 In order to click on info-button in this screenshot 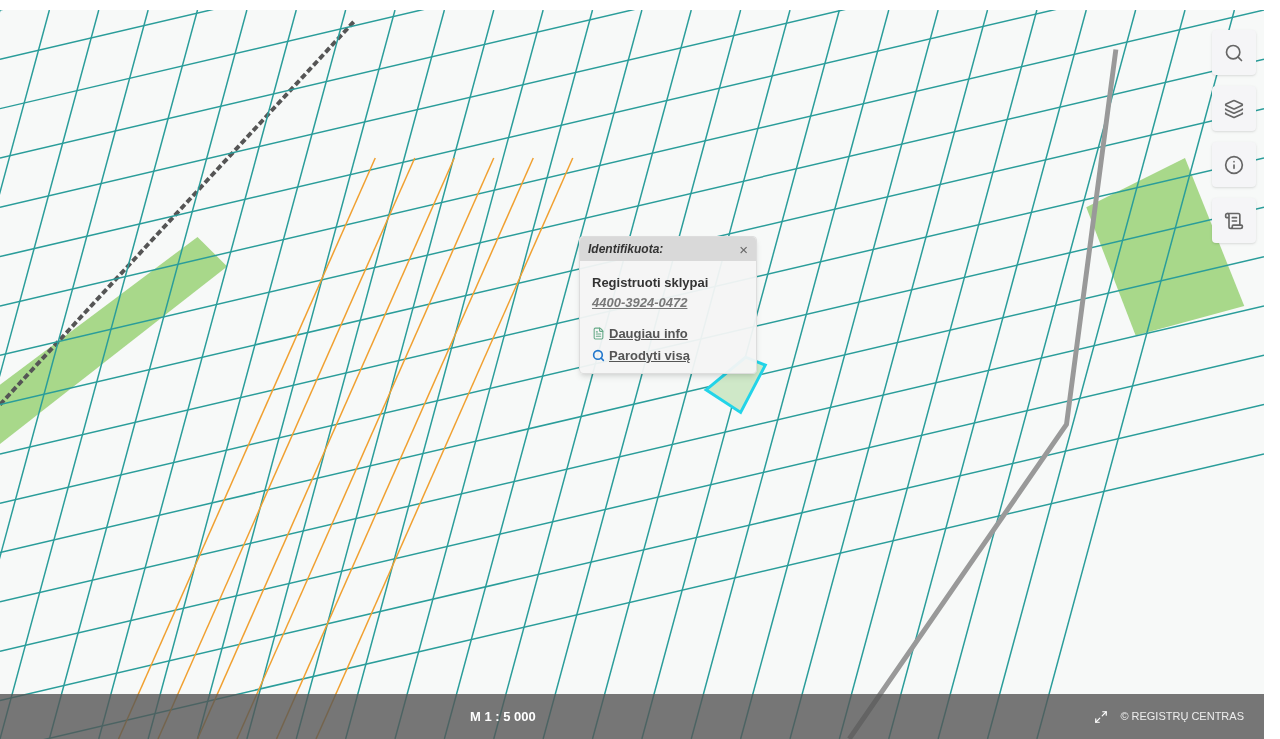, I will do `click(1234, 164)`.